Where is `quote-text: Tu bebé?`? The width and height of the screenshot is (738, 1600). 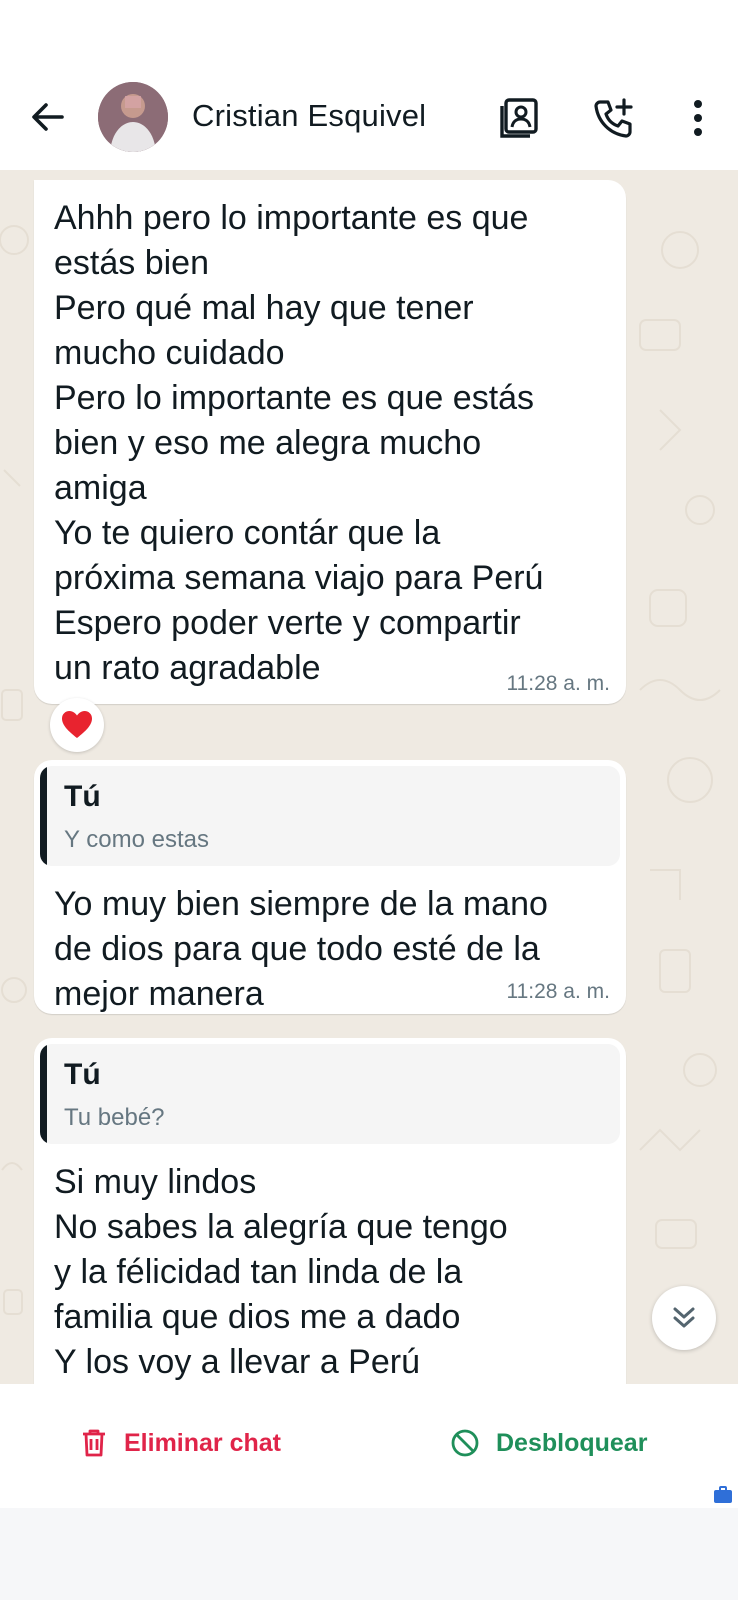 quote-text: Tu bebé? is located at coordinates (114, 1117).